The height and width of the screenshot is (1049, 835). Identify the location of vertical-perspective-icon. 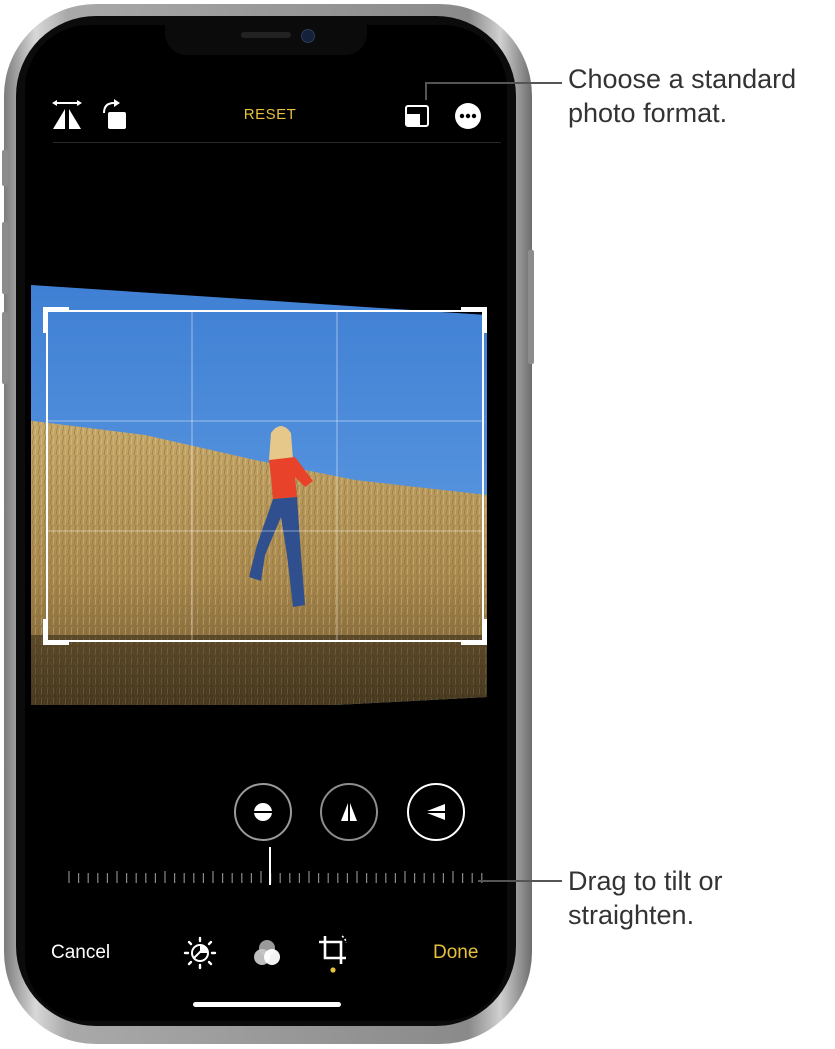
(349, 812).